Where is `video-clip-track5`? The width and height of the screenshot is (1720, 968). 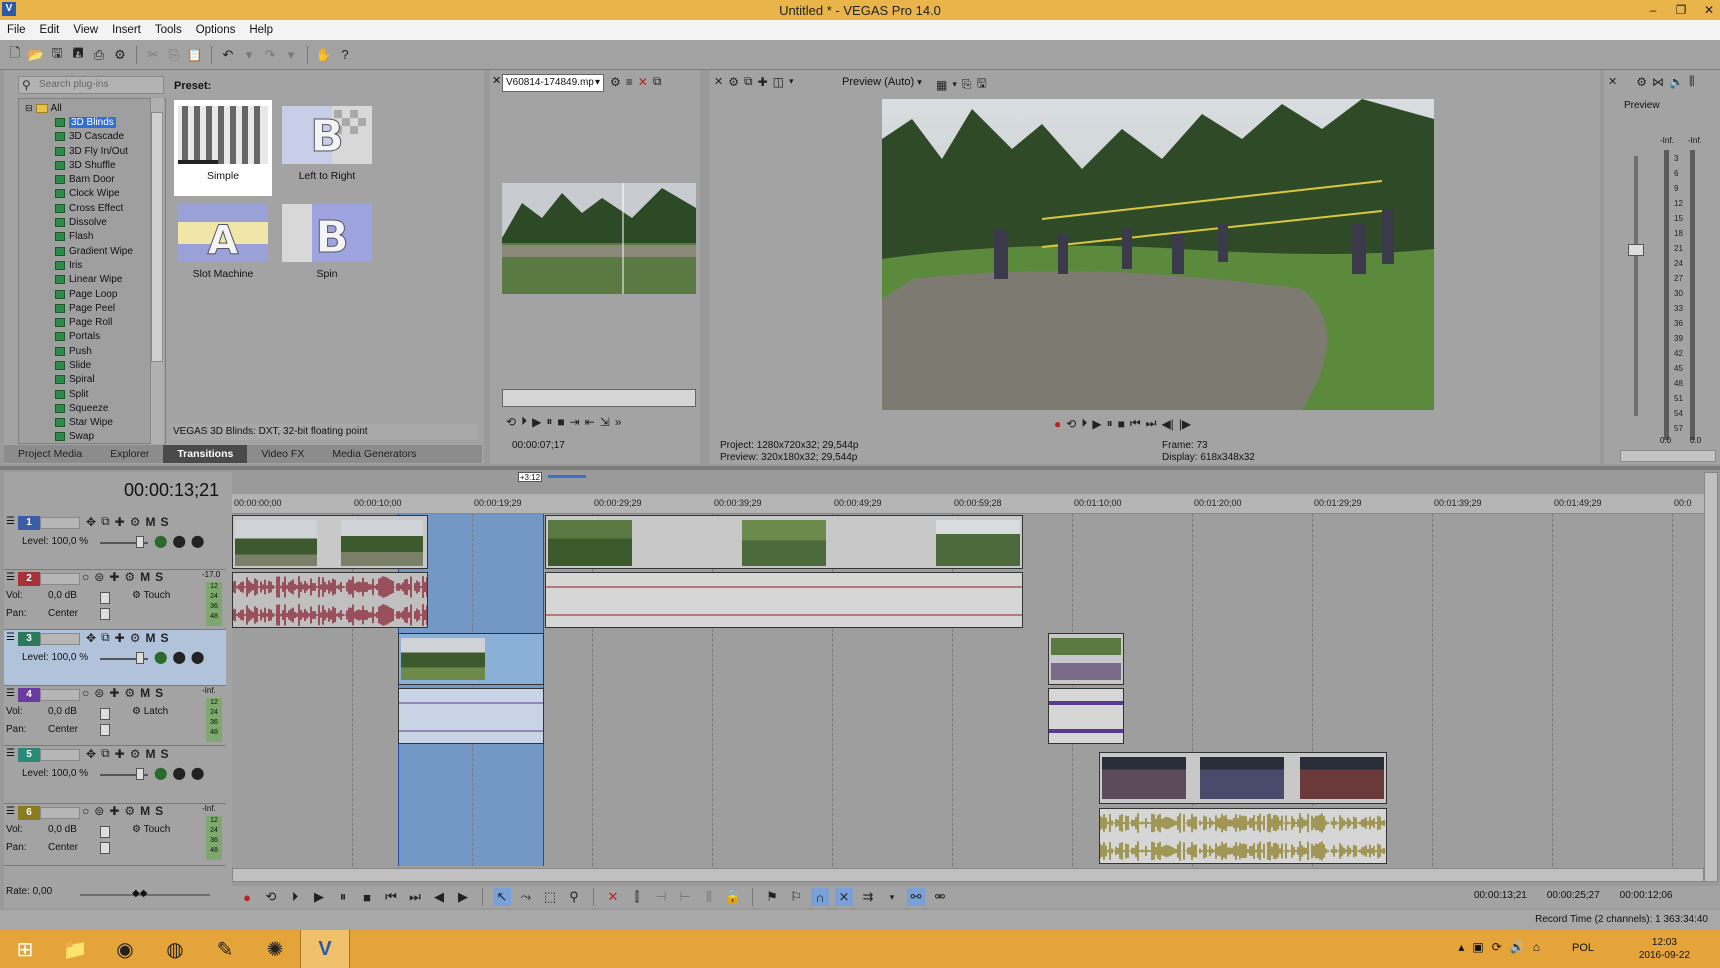 video-clip-track5 is located at coordinates (1243, 778).